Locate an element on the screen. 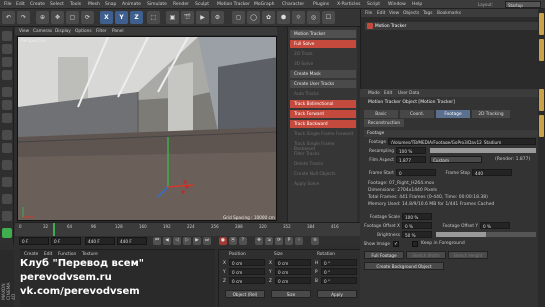 The image size is (545, 307). points-mode-icon is located at coordinates (7, 92).